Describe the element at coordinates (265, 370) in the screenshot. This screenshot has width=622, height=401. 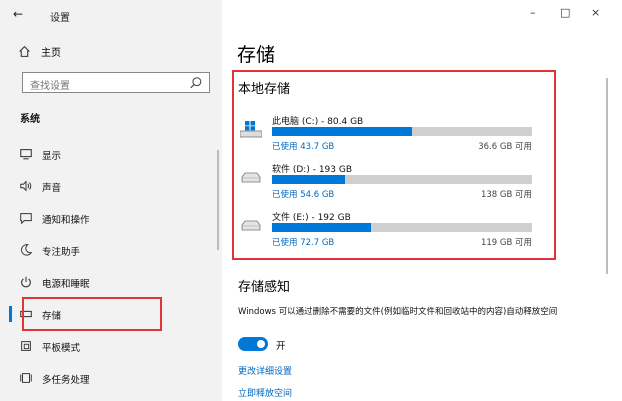
I see `configure-storage-sense-link: 更改详细设置` at that location.